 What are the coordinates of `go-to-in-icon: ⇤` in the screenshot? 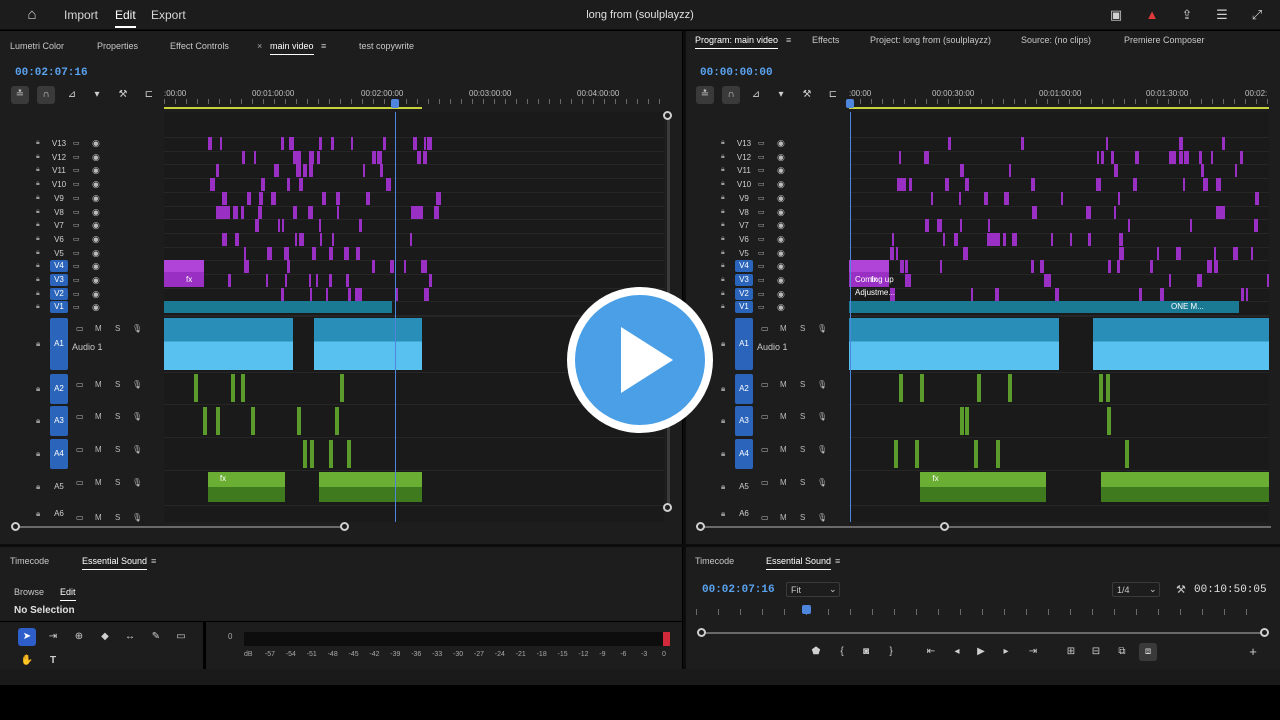 It's located at (931, 652).